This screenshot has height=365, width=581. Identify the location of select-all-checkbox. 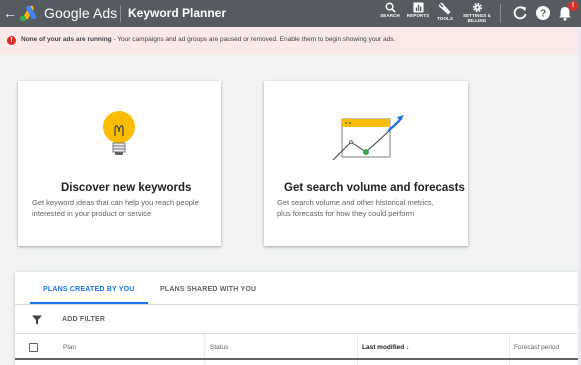
(33, 347).